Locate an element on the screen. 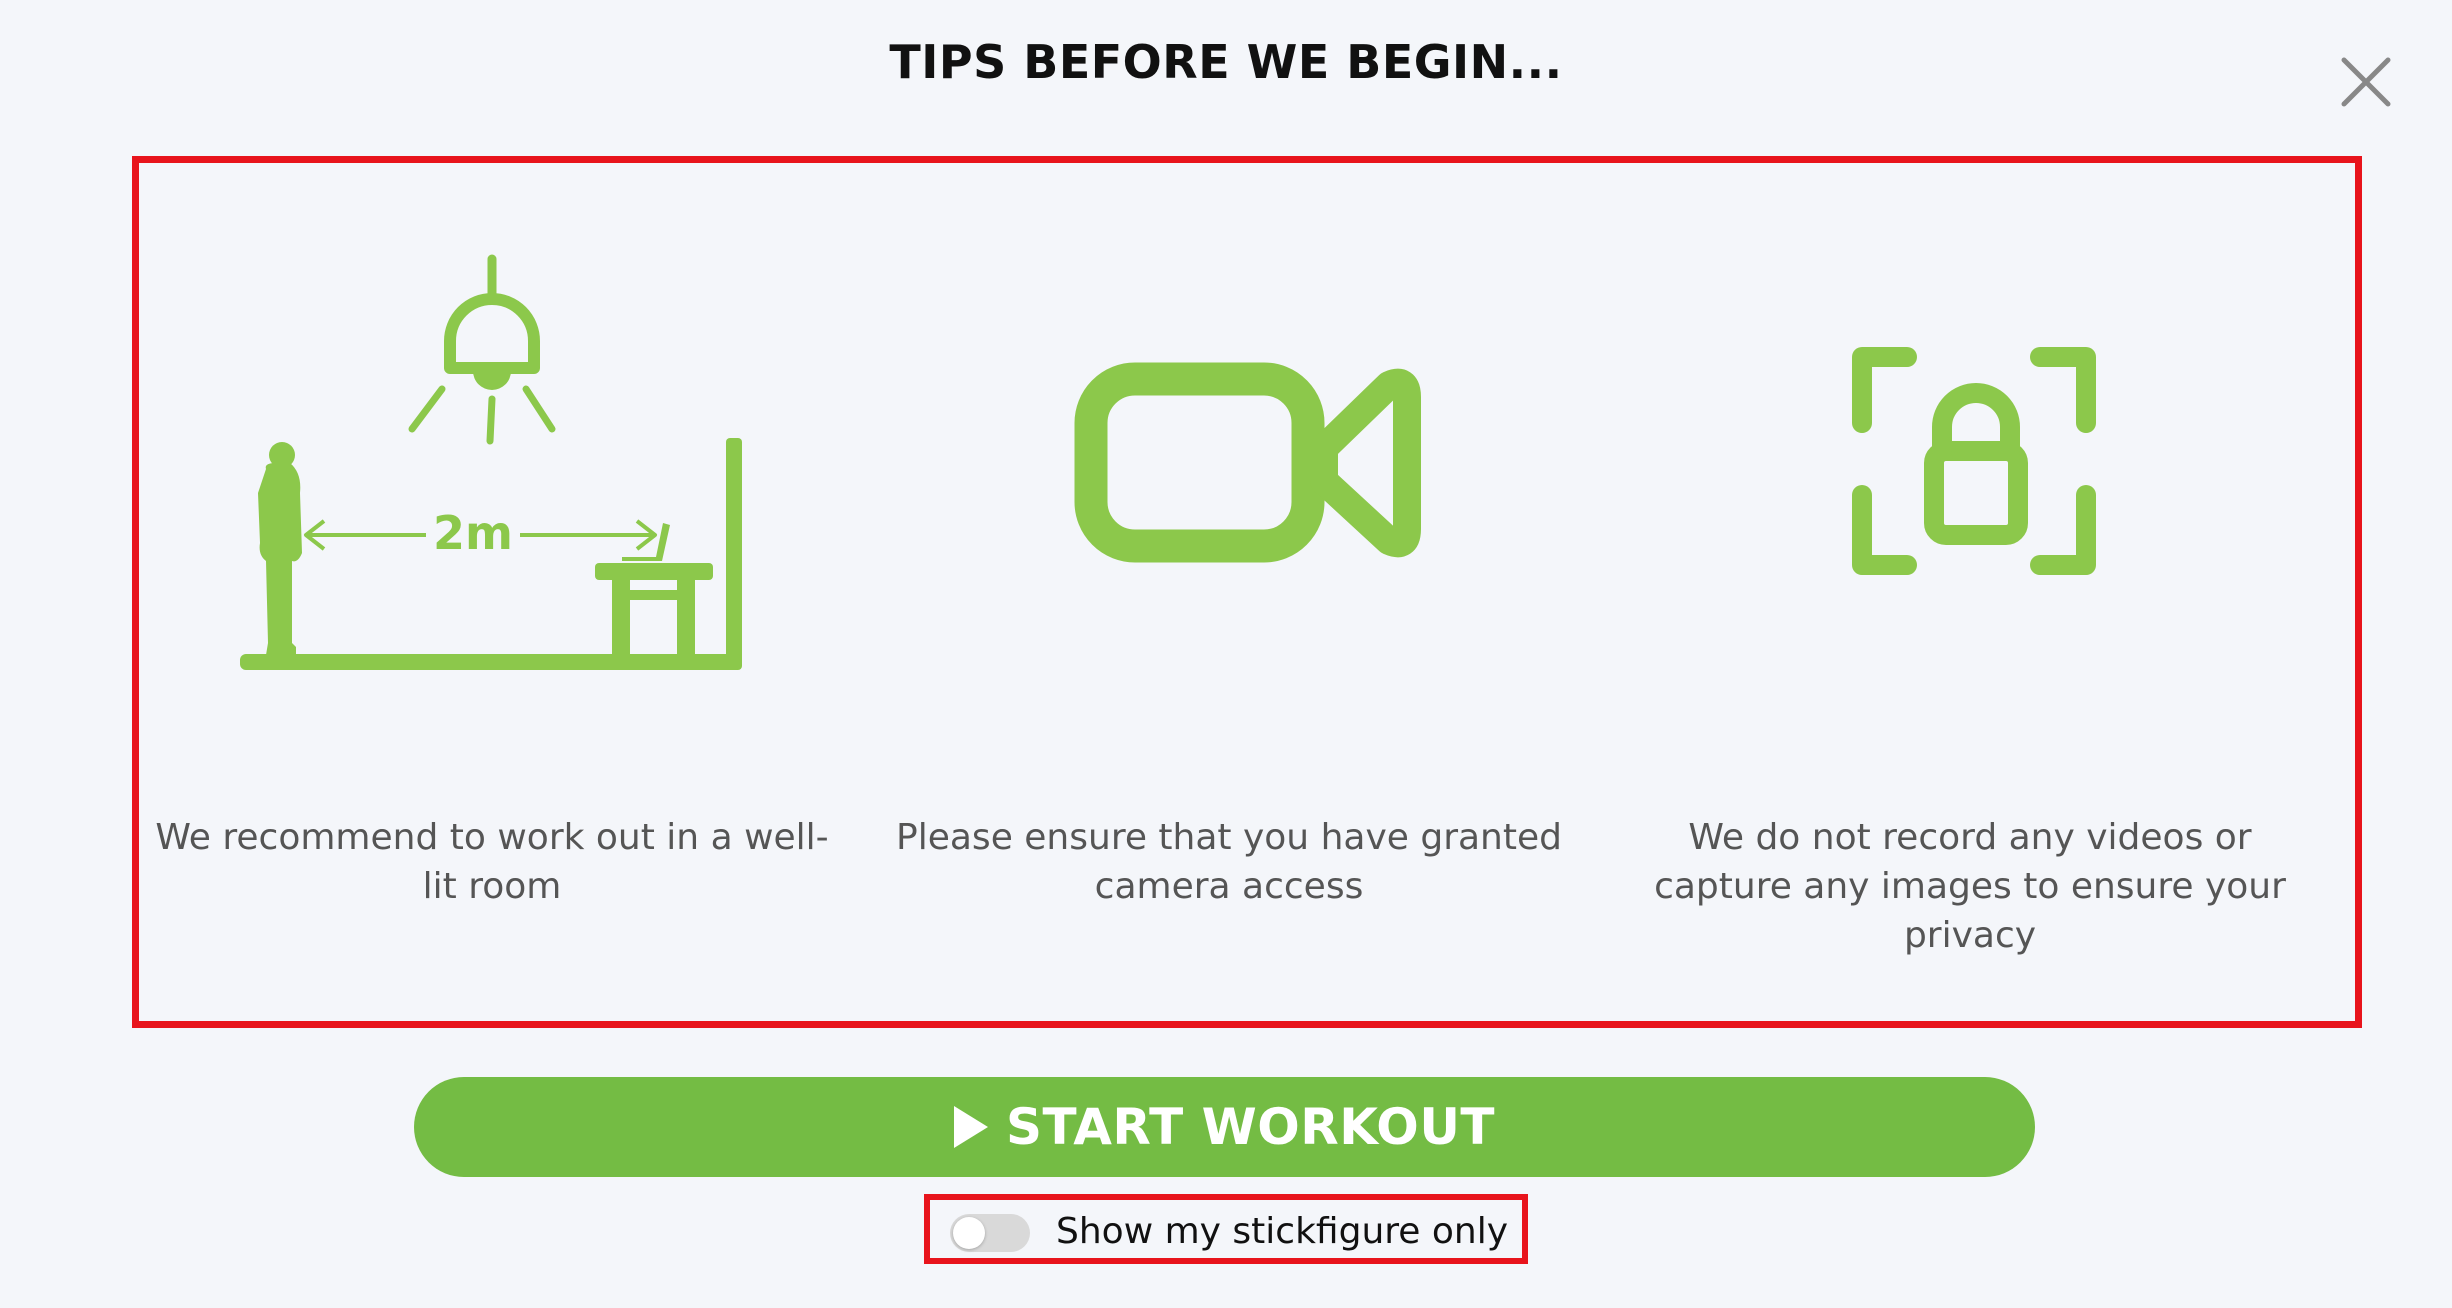 This screenshot has height=1308, width=2452. play-icon is located at coordinates (970, 1127).